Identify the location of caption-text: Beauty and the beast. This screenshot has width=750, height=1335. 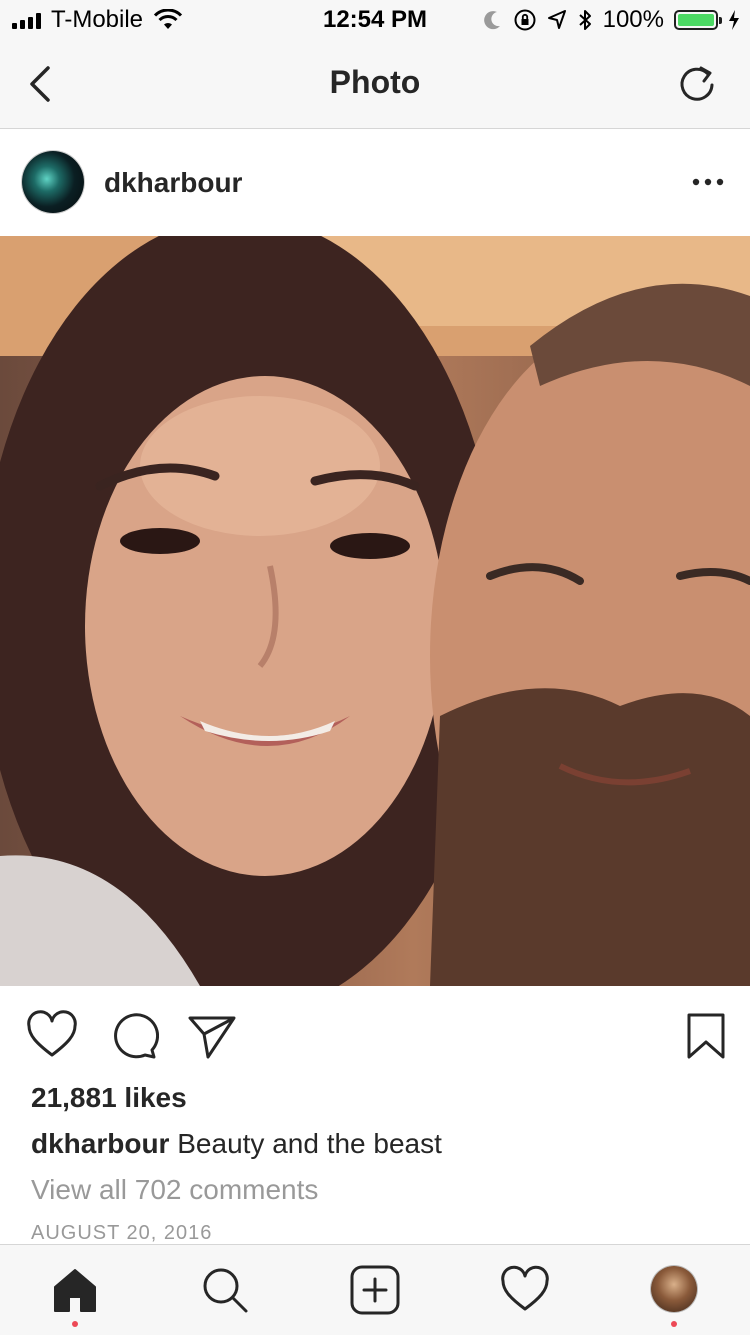
(309, 1143).